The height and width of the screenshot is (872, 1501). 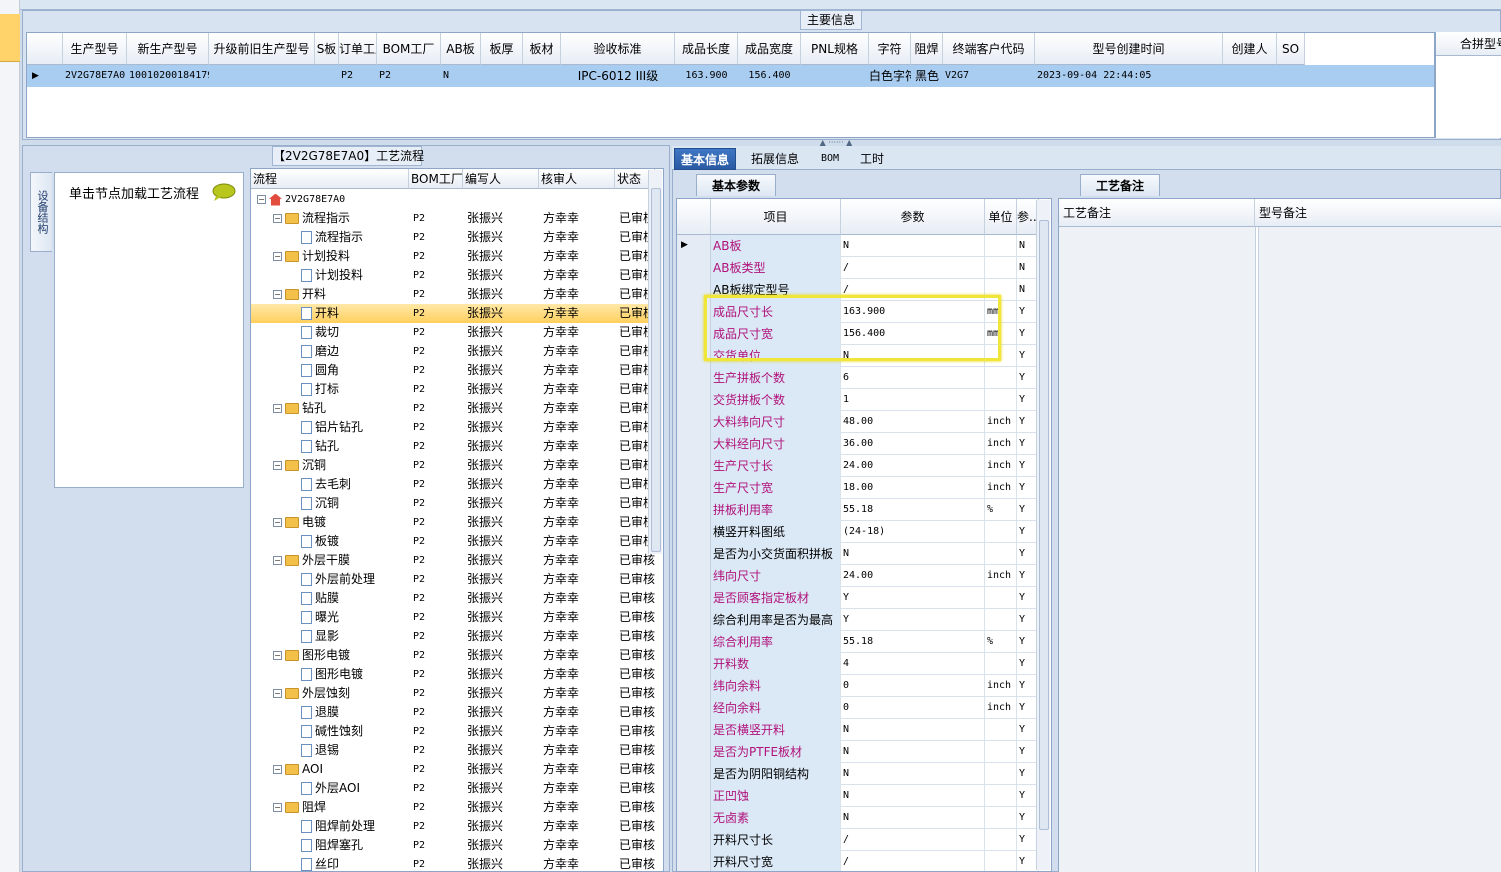 I want to click on tree-row: 圆角 P2 张振兴 方幸幸 已审核, so click(x=453, y=370).